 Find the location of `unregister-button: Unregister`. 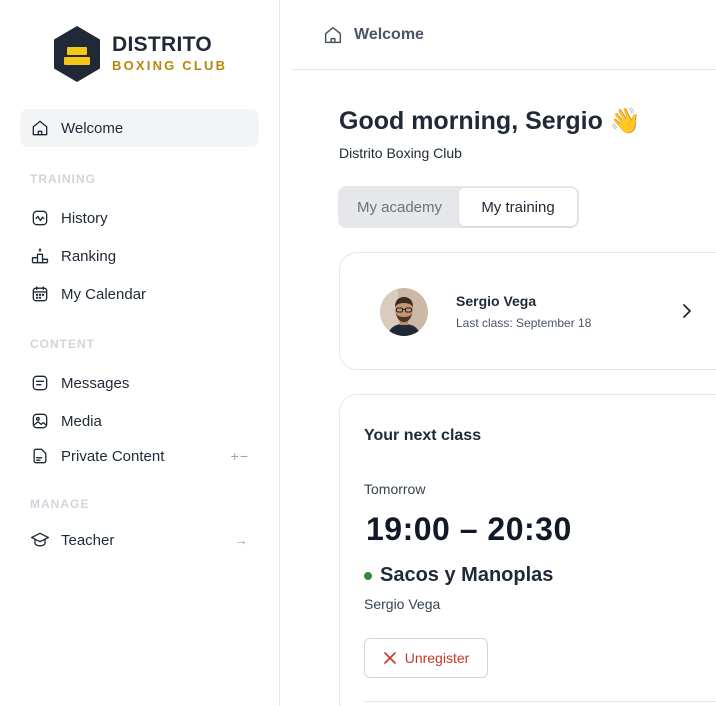

unregister-button: Unregister is located at coordinates (426, 658).